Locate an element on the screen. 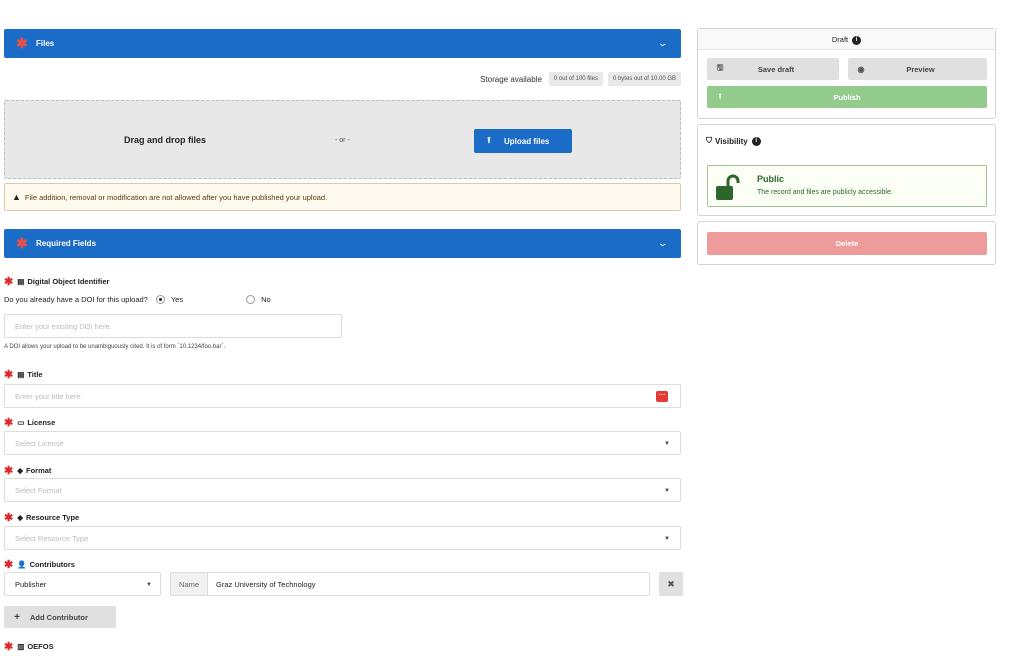  drag-drop-text: Drag and drop files is located at coordinates (165, 140).